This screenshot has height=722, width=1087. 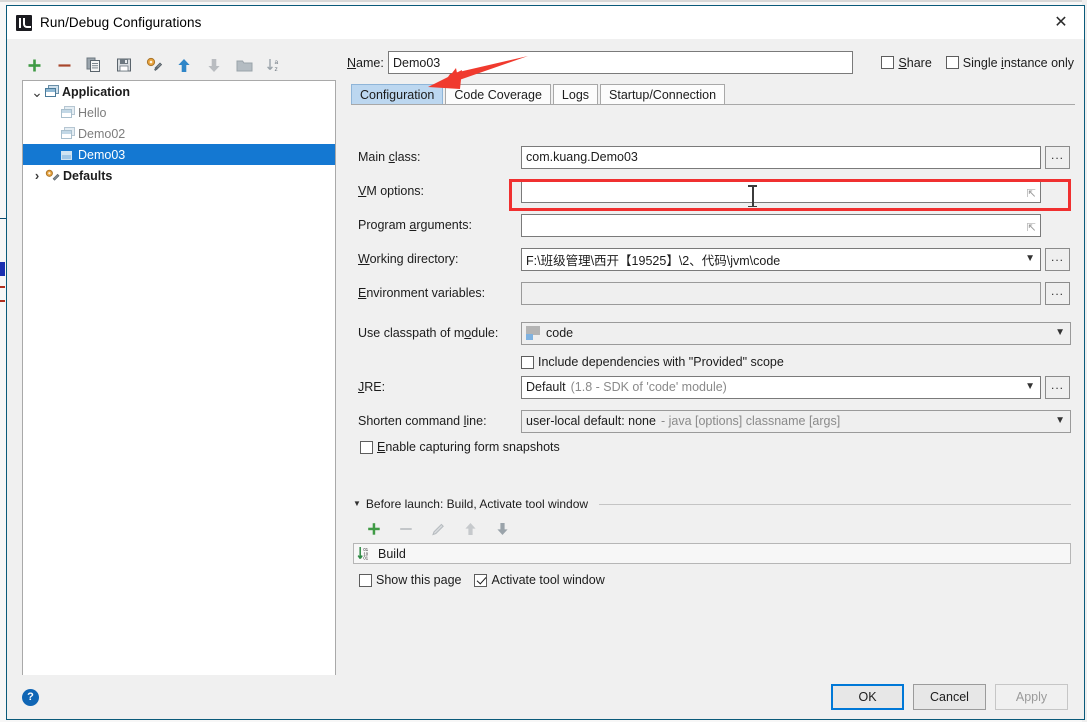 What do you see at coordinates (154, 65) in the screenshot?
I see `edit-defaults-button` at bounding box center [154, 65].